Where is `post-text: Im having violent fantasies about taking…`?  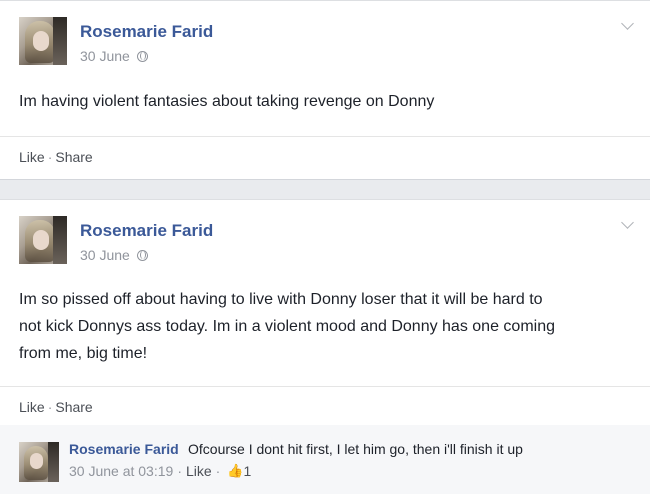
post-text: Im having violent fantasies about taking… is located at coordinates (227, 101).